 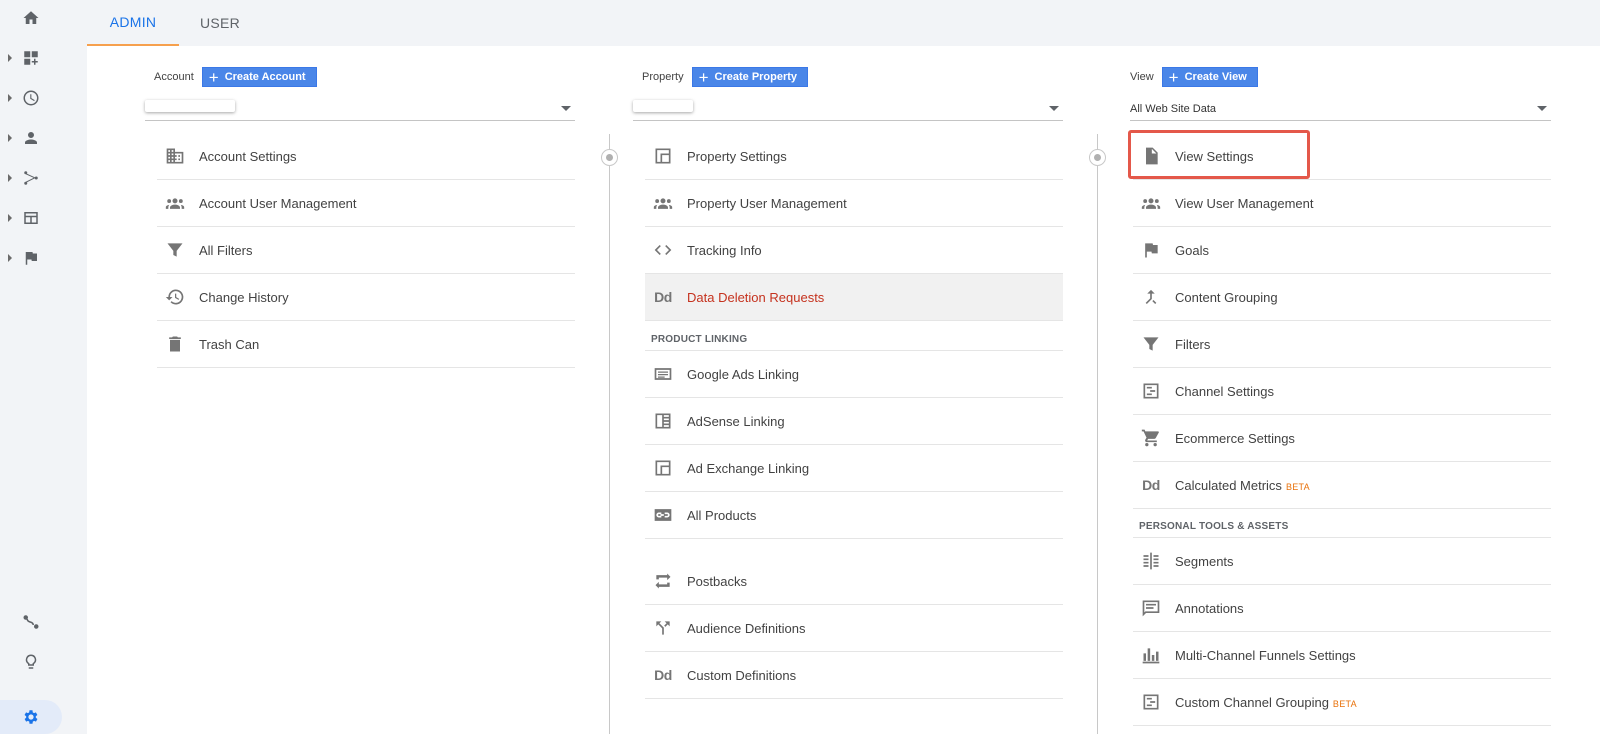 What do you see at coordinates (854, 581) in the screenshot?
I see `postbacks-item: Postbacks` at bounding box center [854, 581].